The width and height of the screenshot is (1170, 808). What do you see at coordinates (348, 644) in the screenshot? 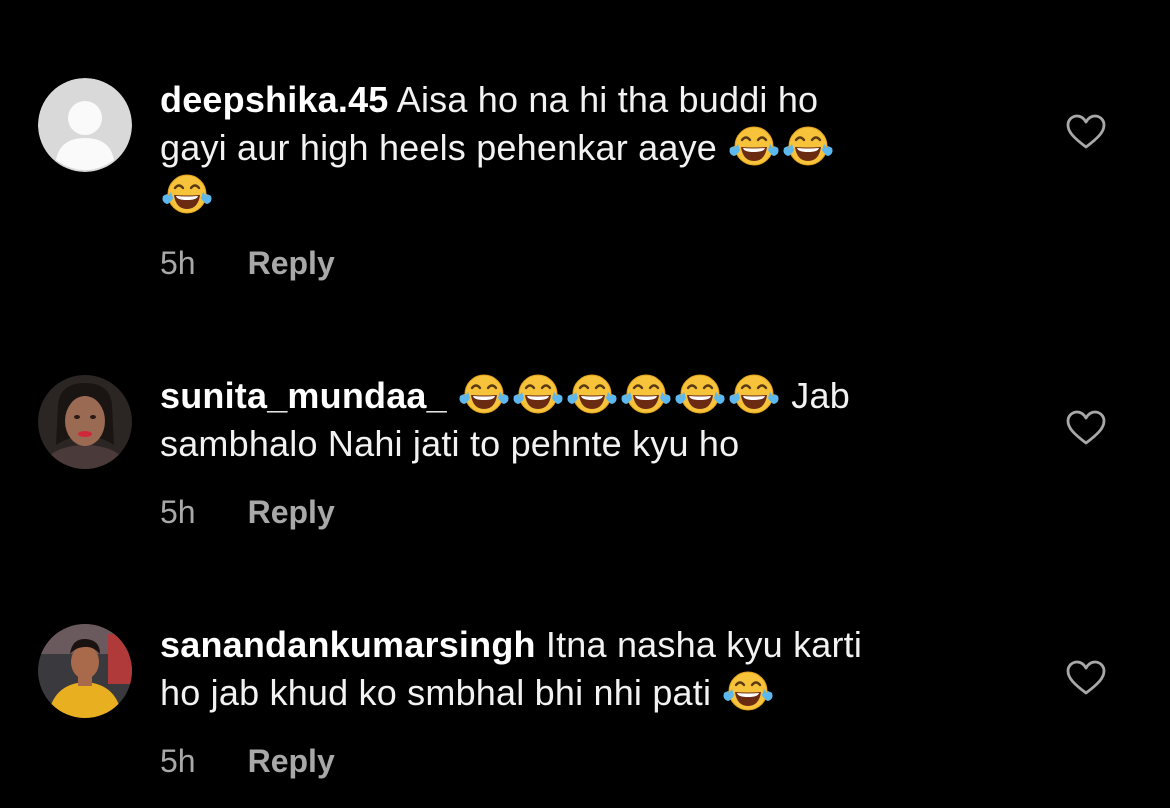
I see `username: sanandankumarsingh` at bounding box center [348, 644].